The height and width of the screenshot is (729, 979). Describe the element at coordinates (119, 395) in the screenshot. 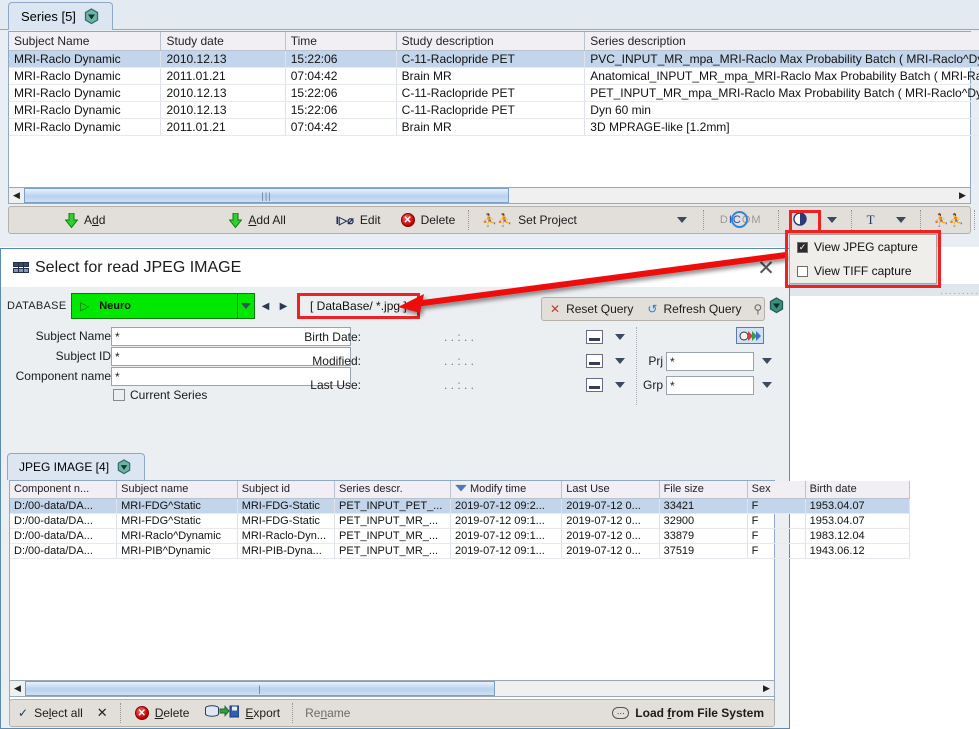

I see `current-series-checkbox` at that location.